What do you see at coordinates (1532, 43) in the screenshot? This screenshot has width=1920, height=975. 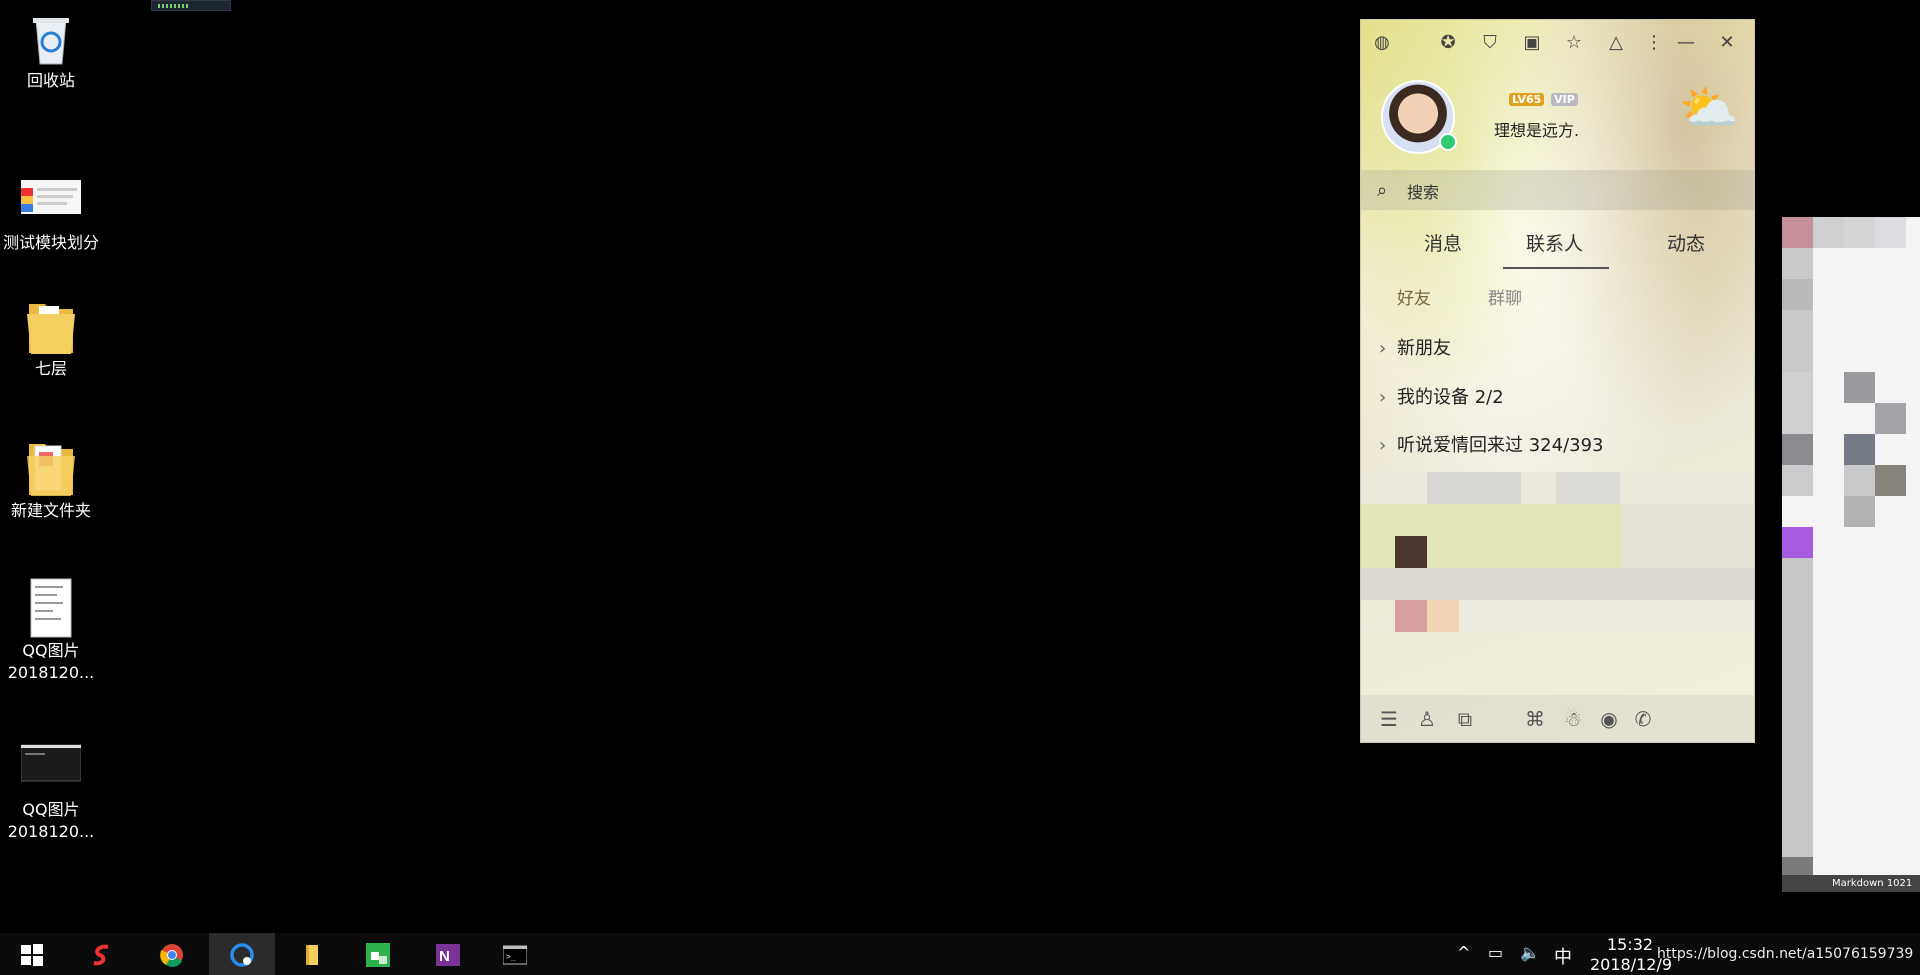 I see `mailbox-icon: ▣` at bounding box center [1532, 43].